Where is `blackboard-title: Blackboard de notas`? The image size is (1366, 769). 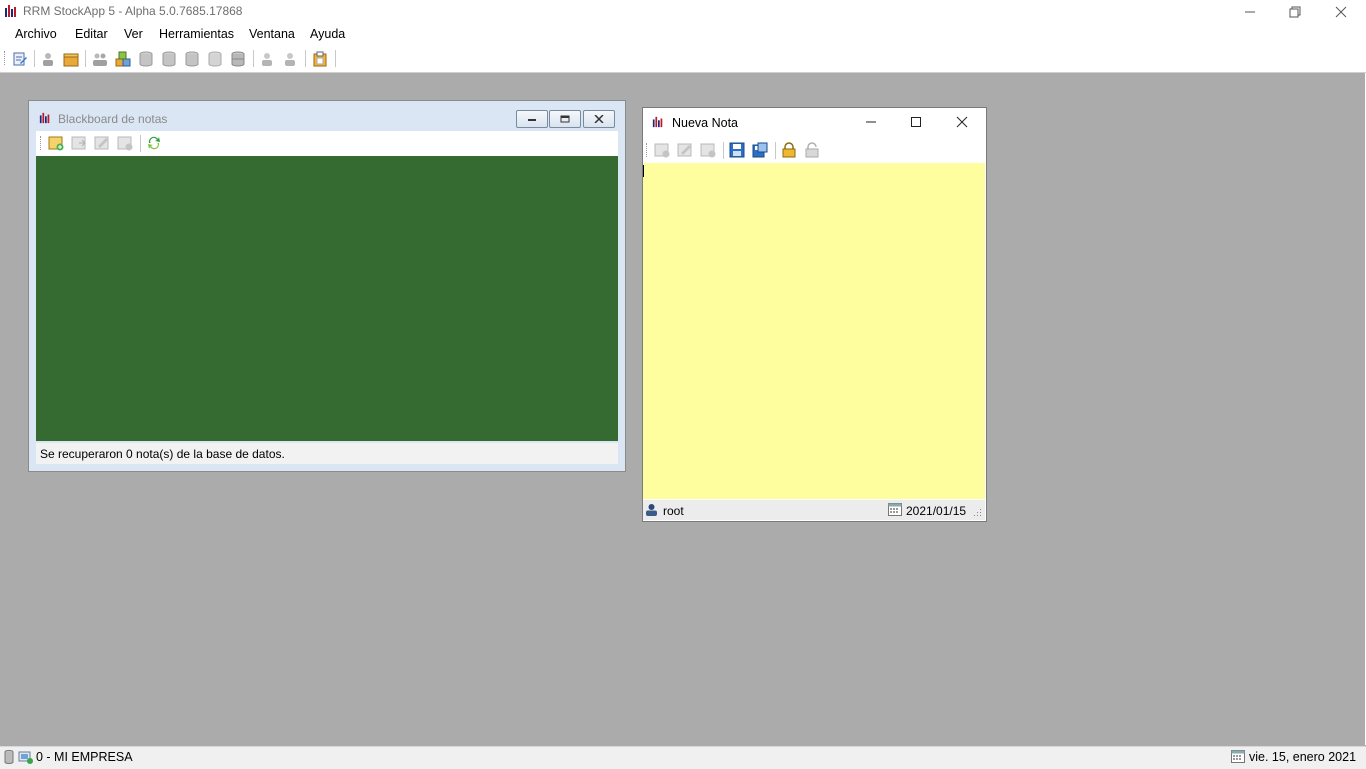 blackboard-title: Blackboard de notas is located at coordinates (113, 119).